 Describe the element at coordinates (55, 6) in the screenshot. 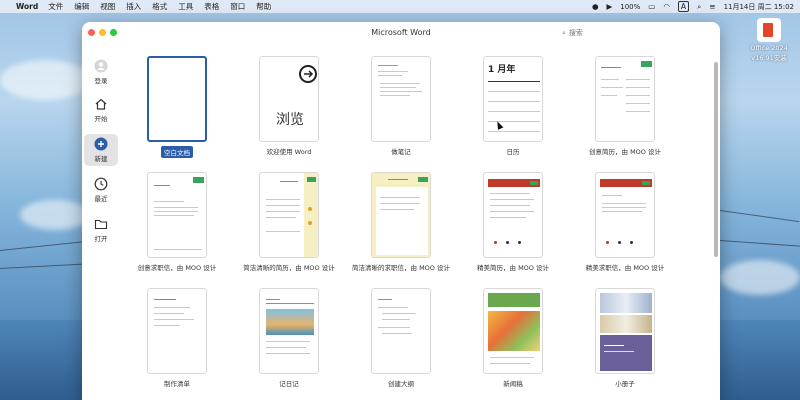

I see `menu-file: 文件` at that location.